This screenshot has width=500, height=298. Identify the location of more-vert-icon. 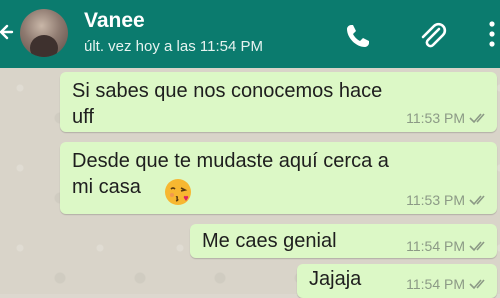
(492, 34).